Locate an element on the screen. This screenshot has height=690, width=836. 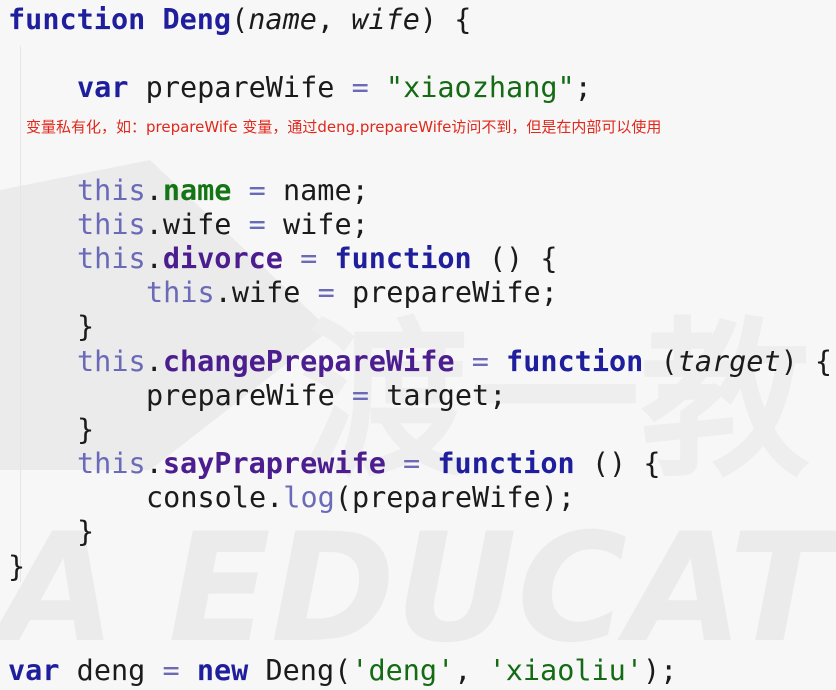
token-identifier: wife is located at coordinates (317, 224).